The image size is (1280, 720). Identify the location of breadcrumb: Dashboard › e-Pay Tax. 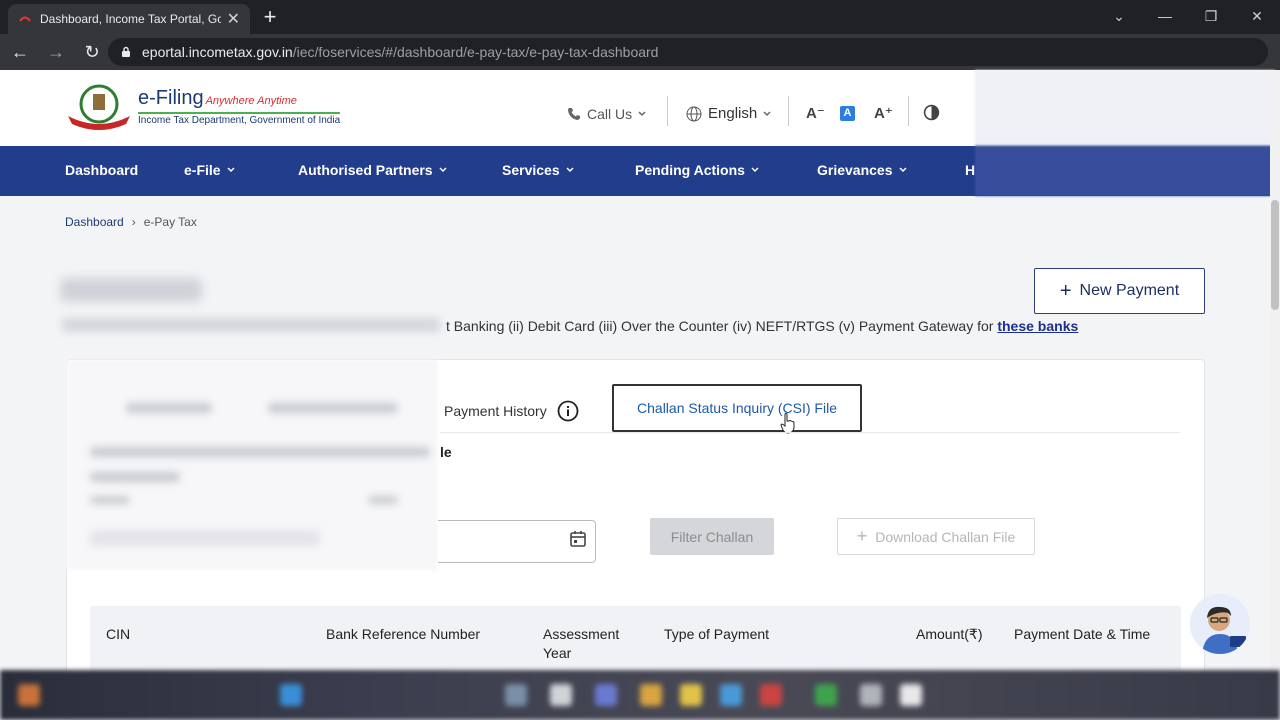
(131, 222).